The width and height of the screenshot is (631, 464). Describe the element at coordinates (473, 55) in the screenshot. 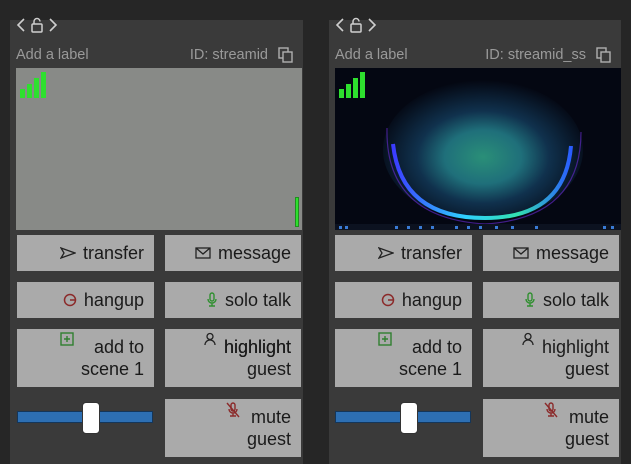

I see `label-row: Add a label ID: streamid_ss` at that location.